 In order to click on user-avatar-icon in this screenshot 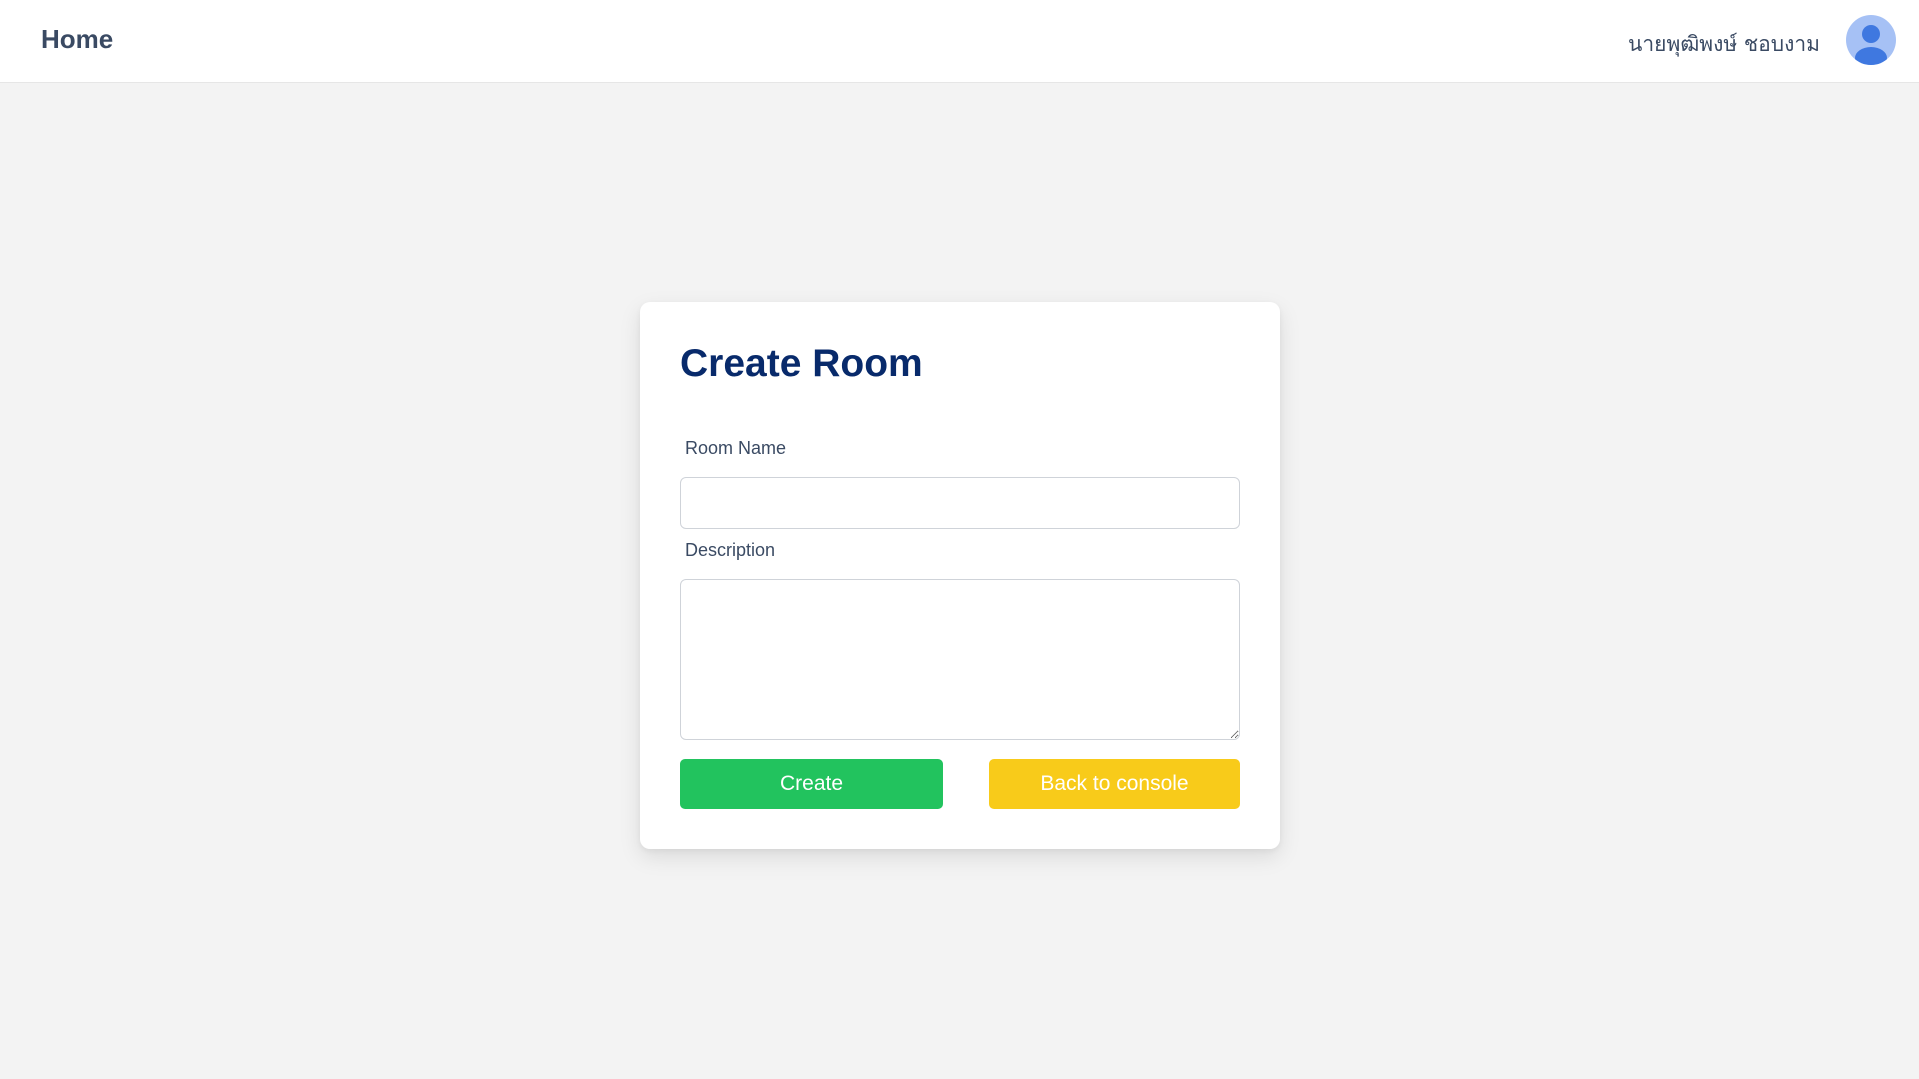, I will do `click(1871, 40)`.